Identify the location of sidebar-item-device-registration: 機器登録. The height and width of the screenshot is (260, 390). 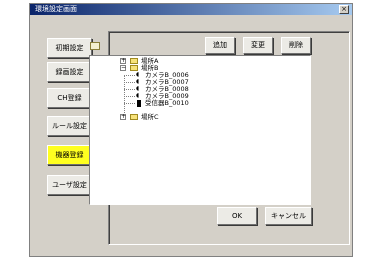
(69, 155).